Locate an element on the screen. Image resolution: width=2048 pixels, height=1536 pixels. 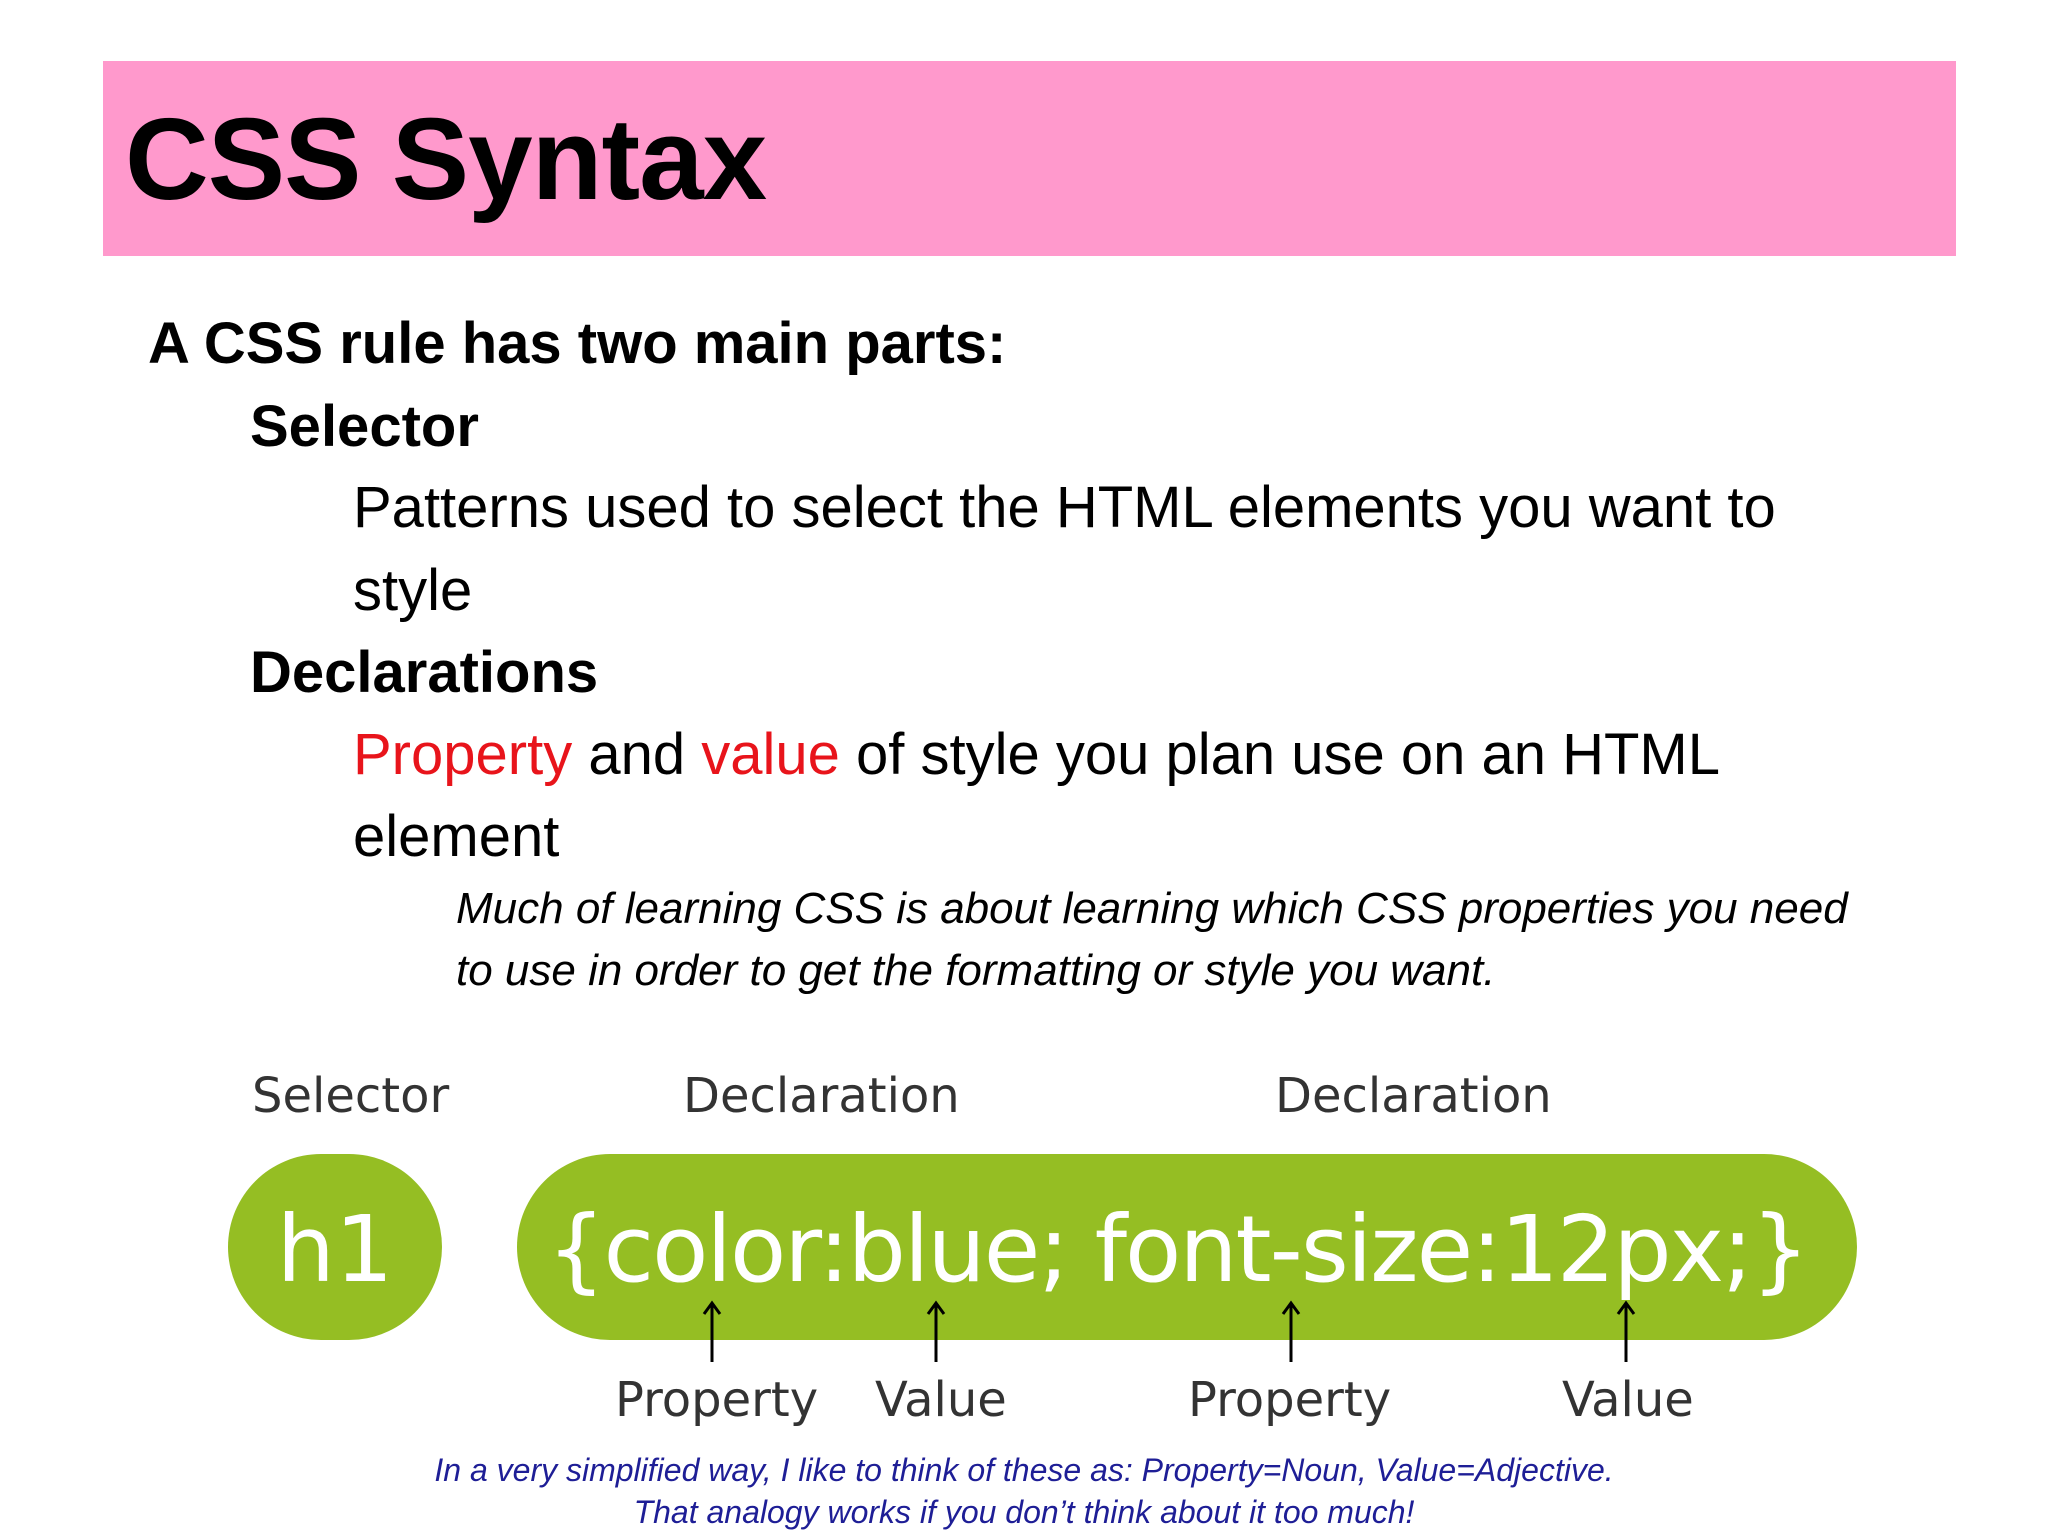
value-label-1: Value is located at coordinates (941, 1400).